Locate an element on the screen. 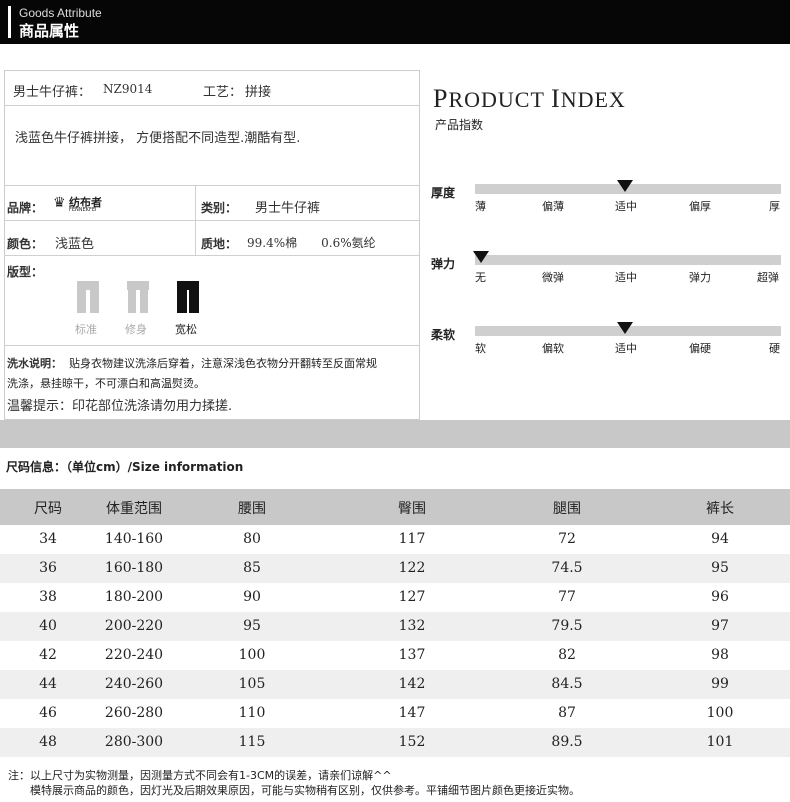  table-cell: 87 is located at coordinates (567, 713).